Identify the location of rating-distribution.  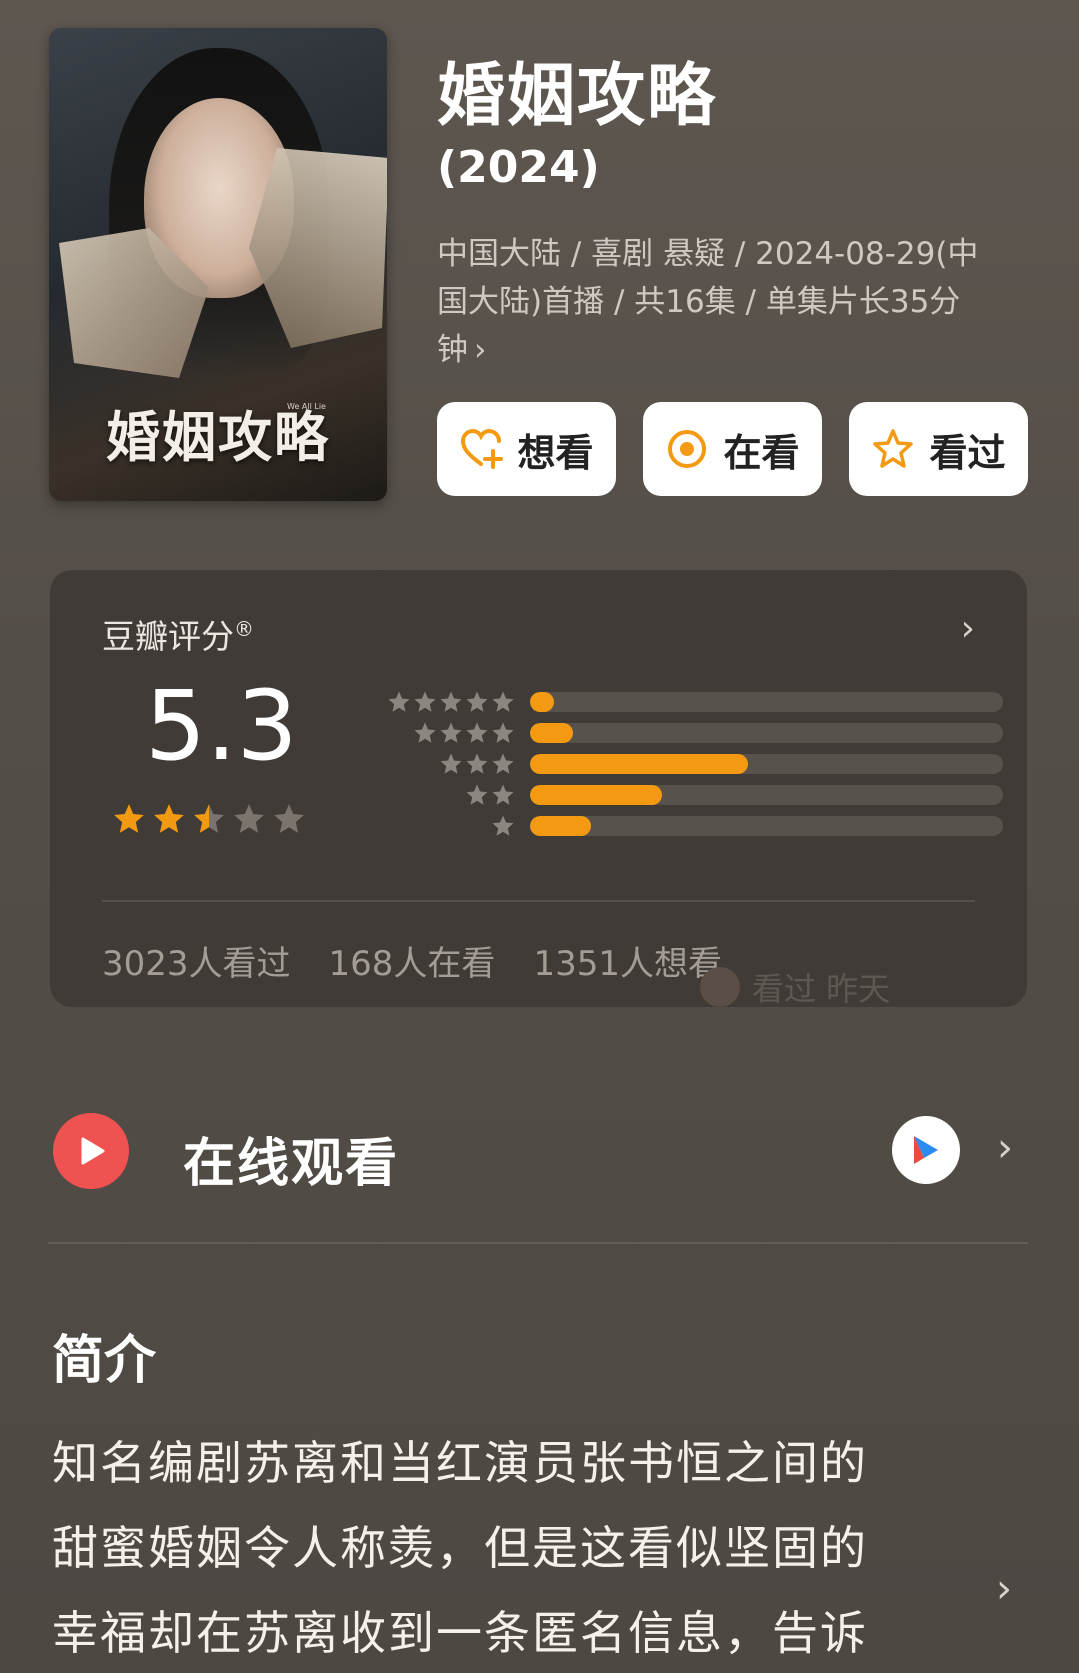
(679, 763).